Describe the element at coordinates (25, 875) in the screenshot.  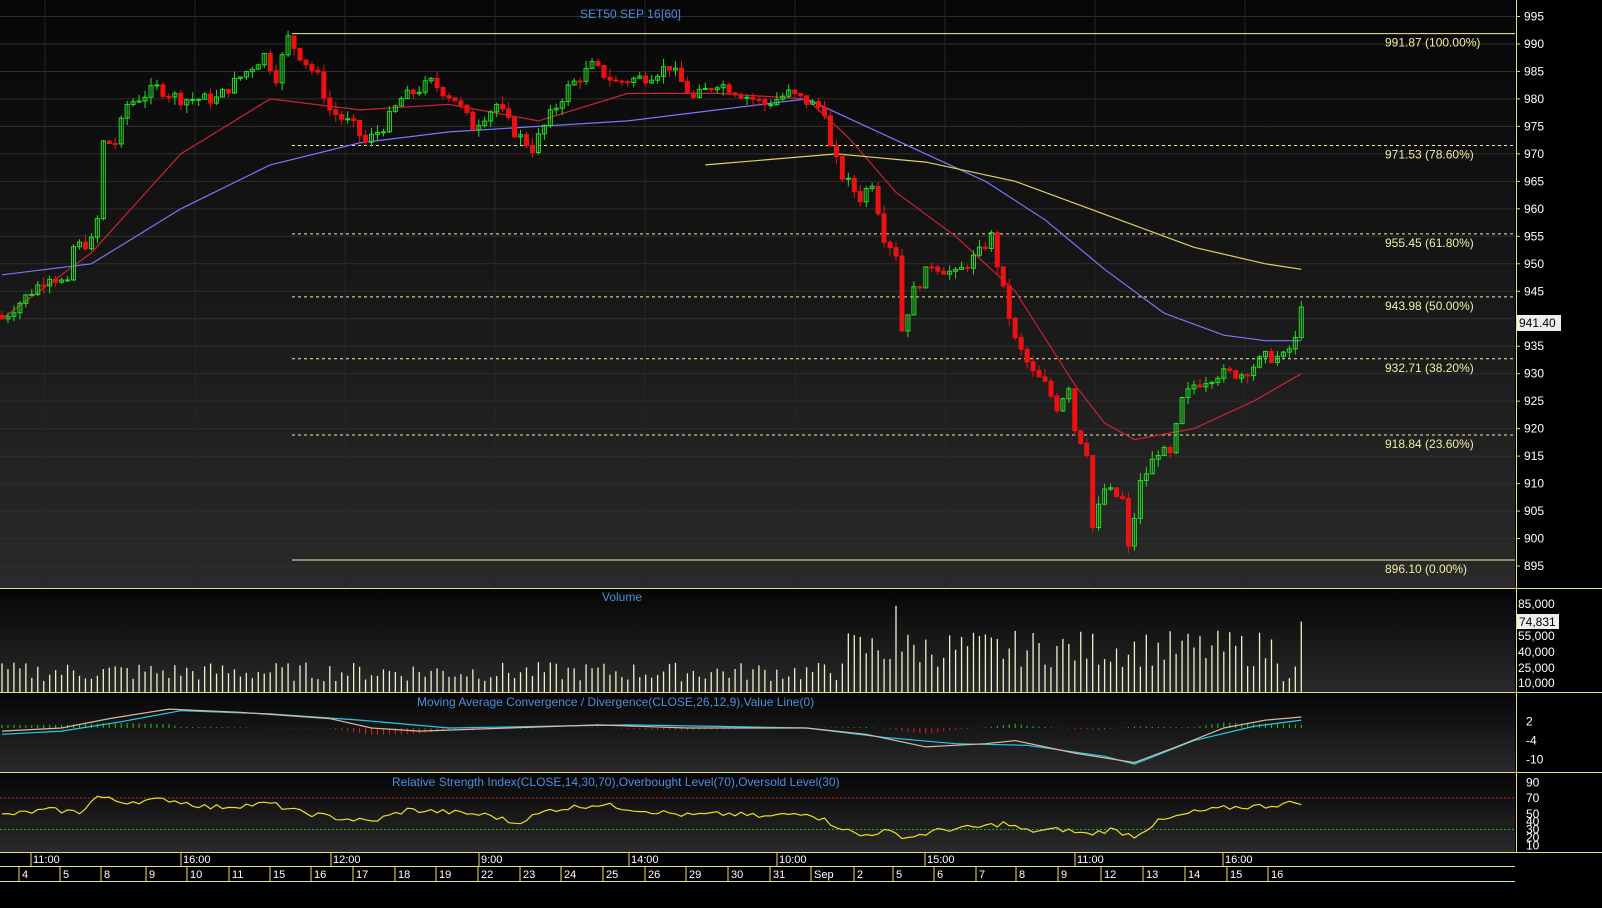
I see `date-tick-label: 4` at that location.